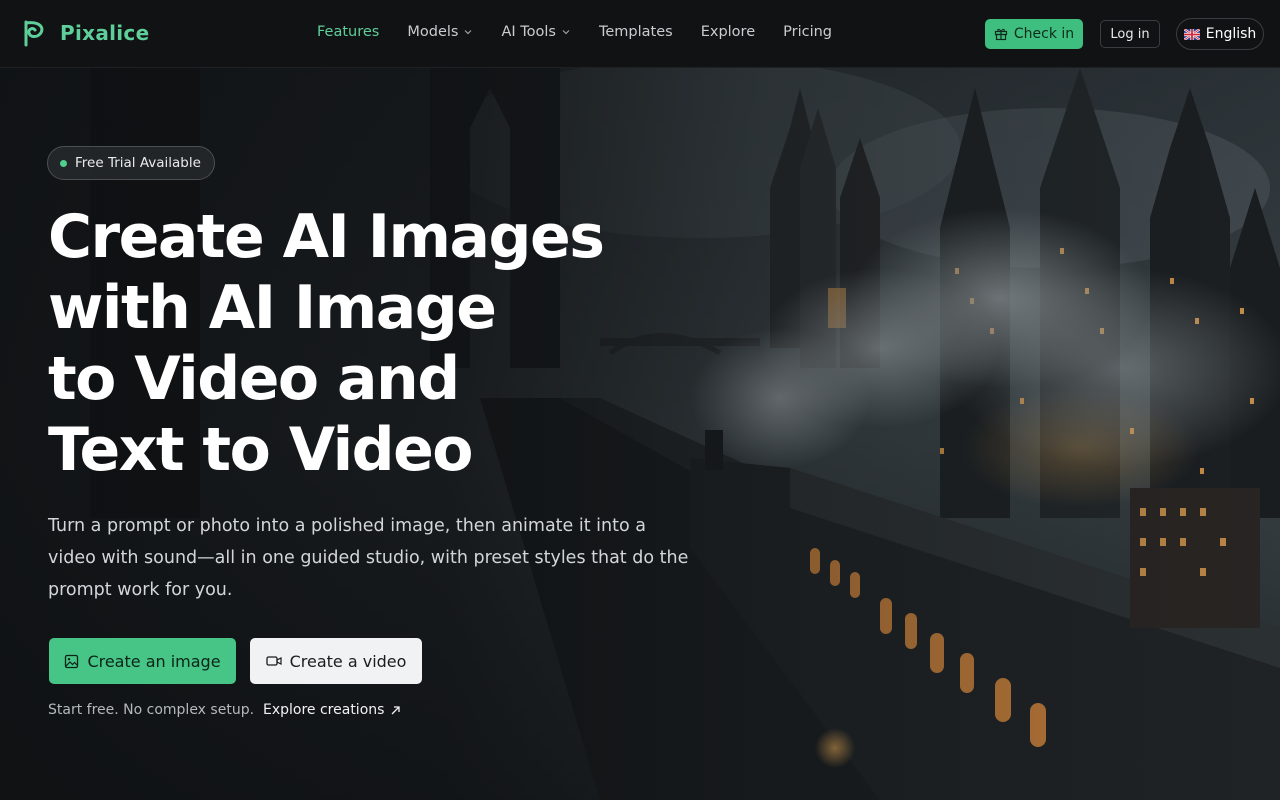  I want to click on nav-item-label: Explore, so click(728, 32).